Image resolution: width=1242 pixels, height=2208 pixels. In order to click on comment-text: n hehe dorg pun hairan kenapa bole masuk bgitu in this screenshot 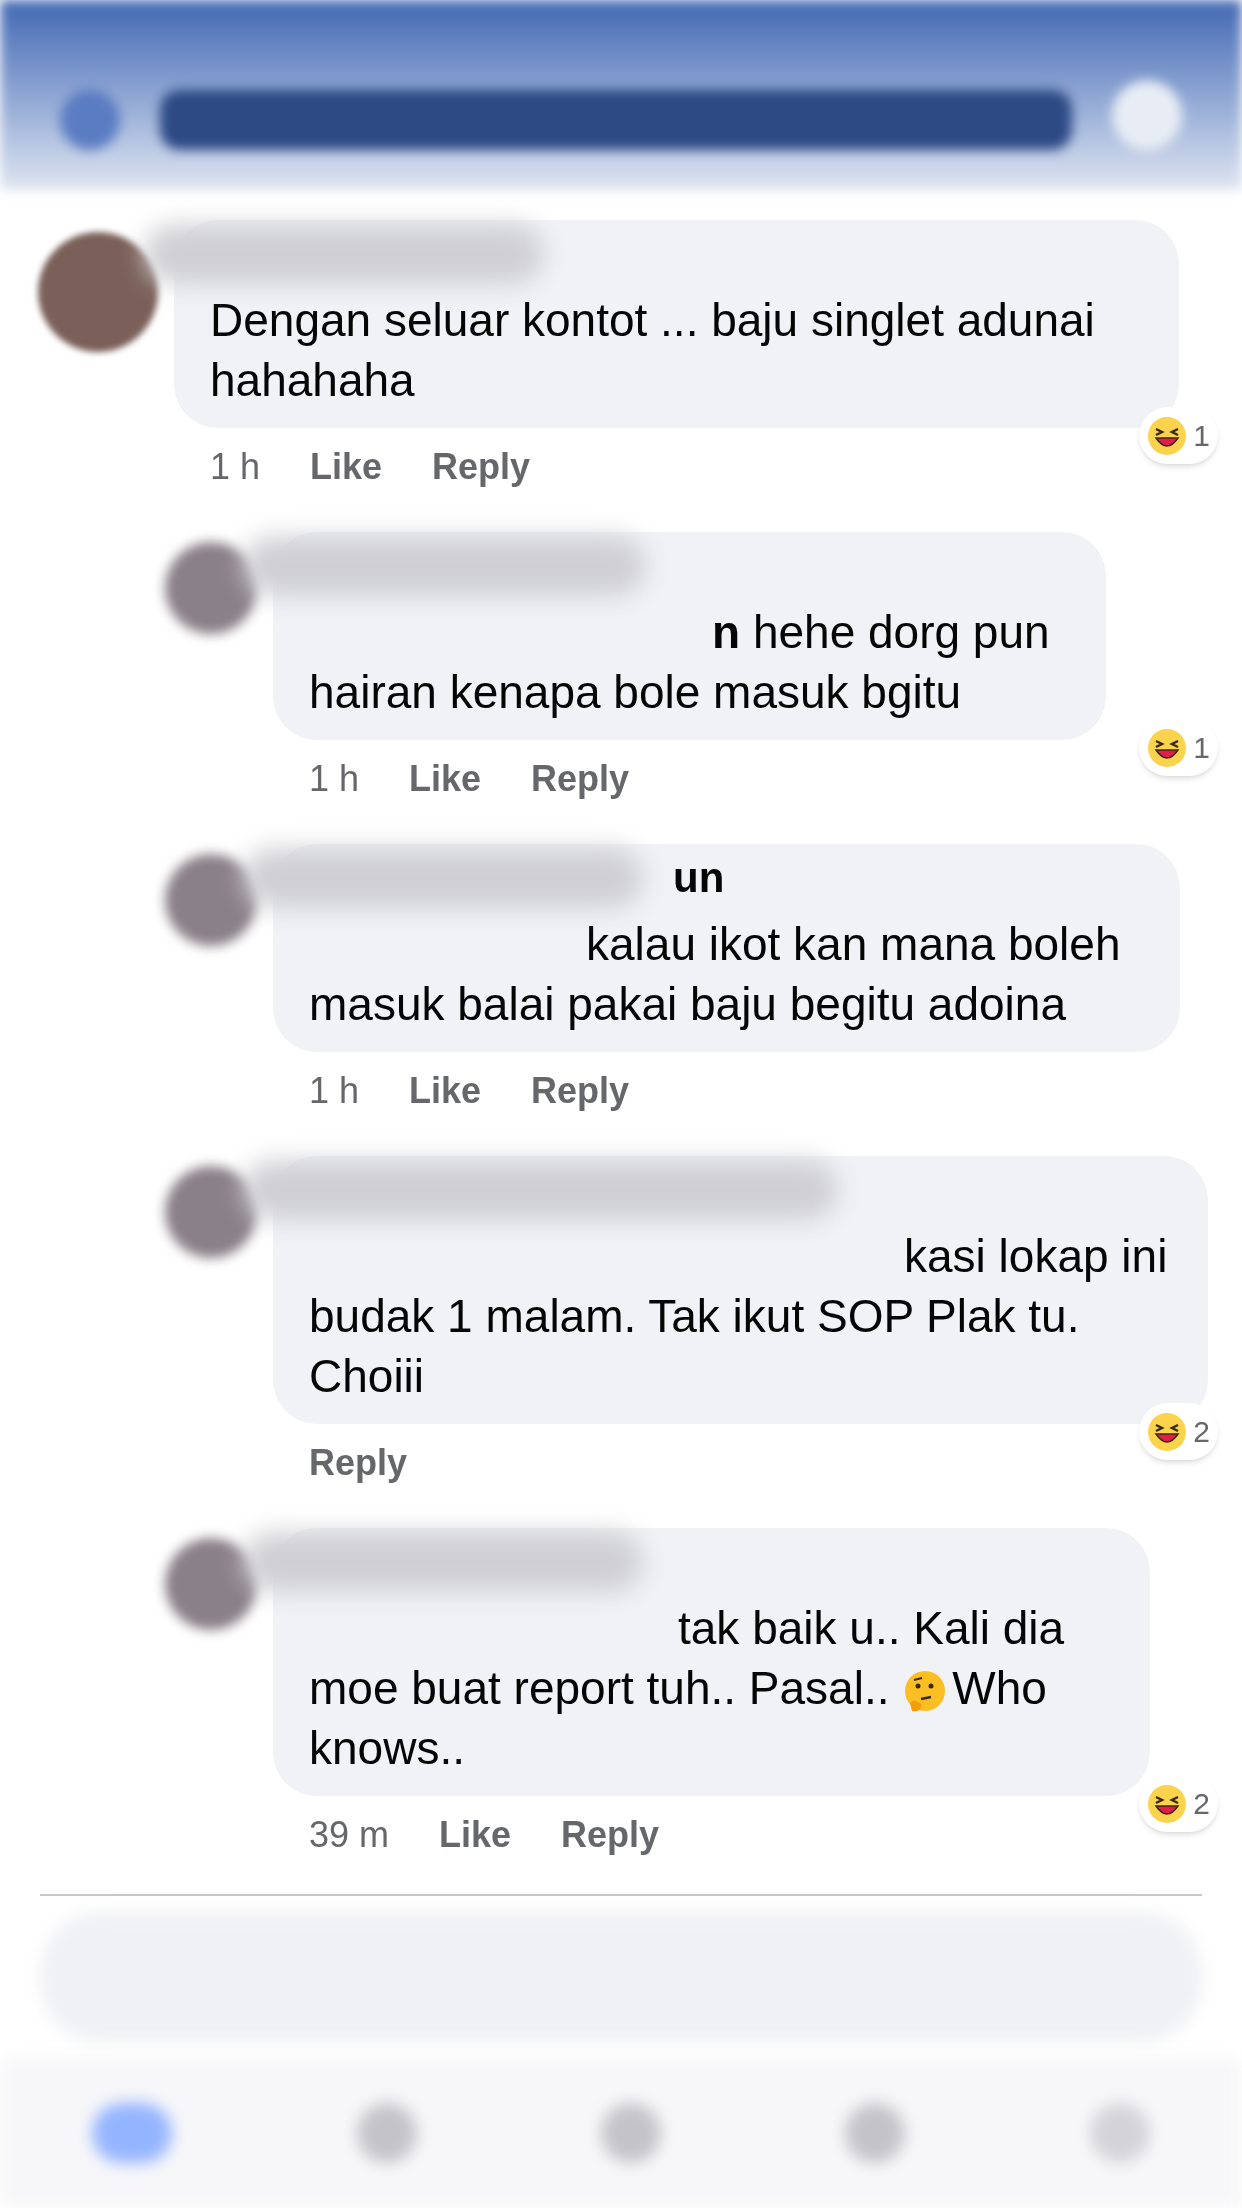, I will do `click(680, 662)`.